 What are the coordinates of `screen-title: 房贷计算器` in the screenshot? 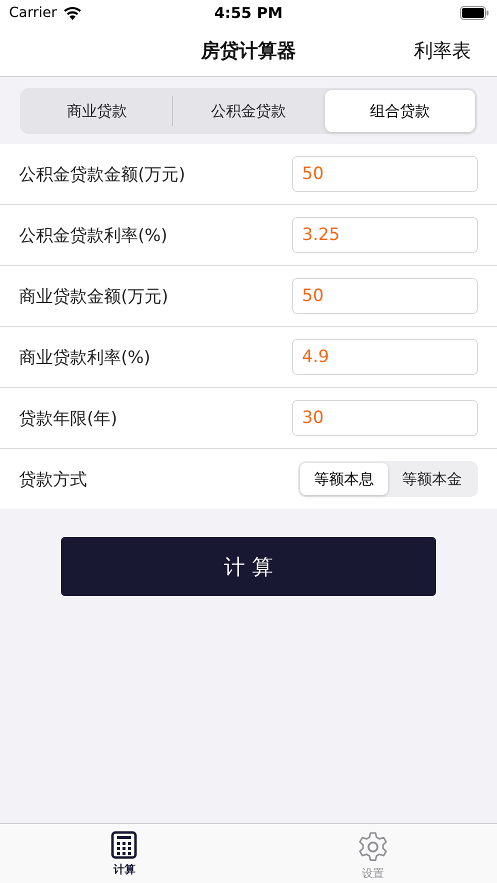 It's located at (248, 51).